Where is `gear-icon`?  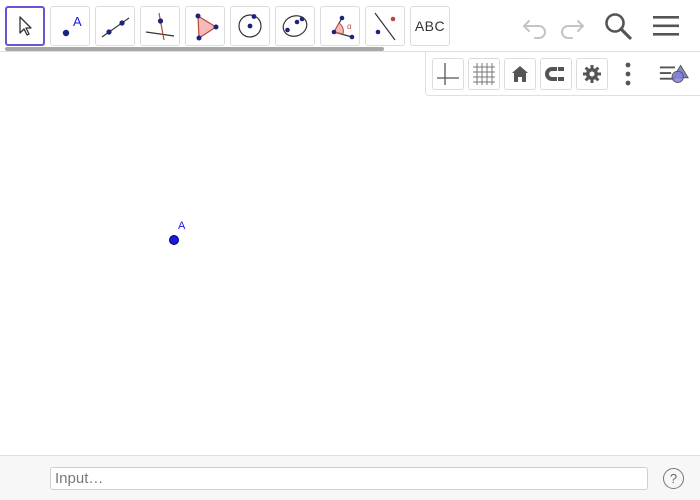
gear-icon is located at coordinates (592, 74).